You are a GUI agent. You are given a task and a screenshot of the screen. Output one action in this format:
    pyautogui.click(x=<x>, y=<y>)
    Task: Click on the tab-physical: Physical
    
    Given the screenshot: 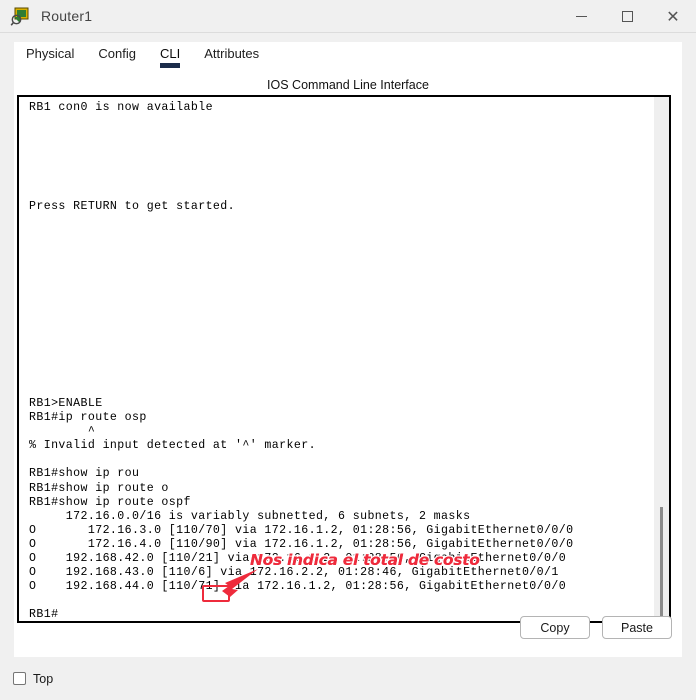 What is the action you would take?
    pyautogui.click(x=50, y=55)
    